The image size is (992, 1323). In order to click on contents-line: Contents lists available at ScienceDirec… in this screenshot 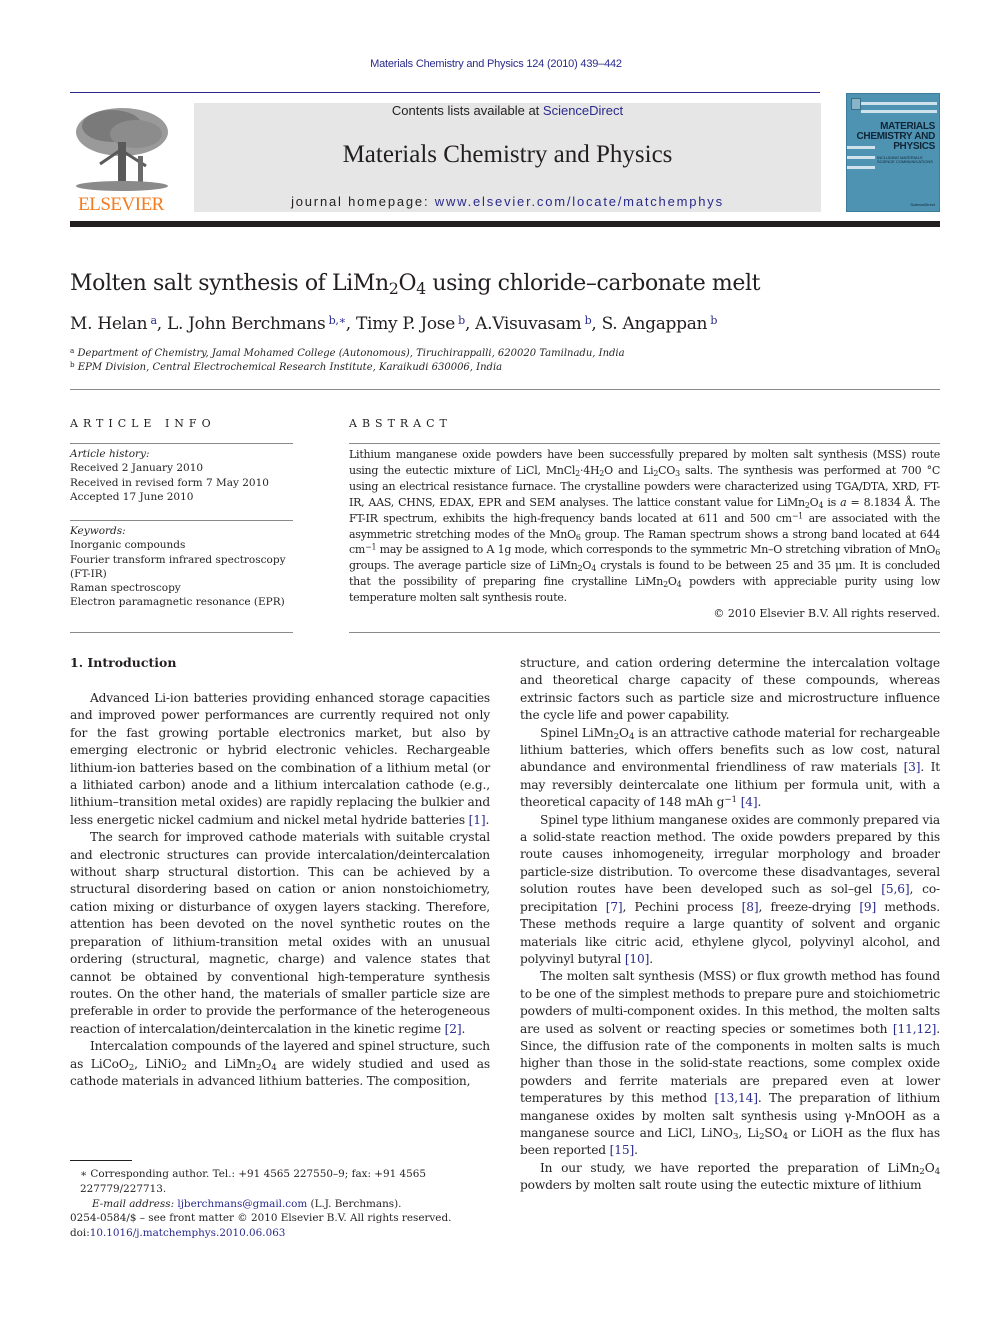, I will do `click(507, 110)`.